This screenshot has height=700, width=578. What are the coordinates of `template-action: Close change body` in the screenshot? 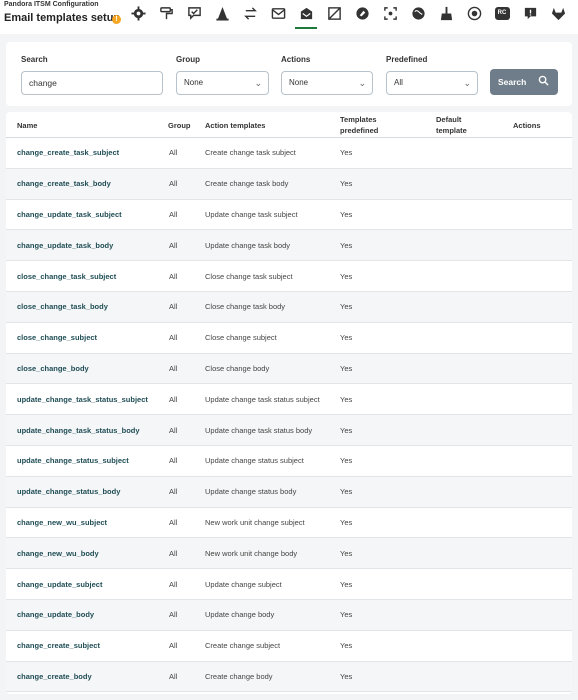 It's located at (237, 368).